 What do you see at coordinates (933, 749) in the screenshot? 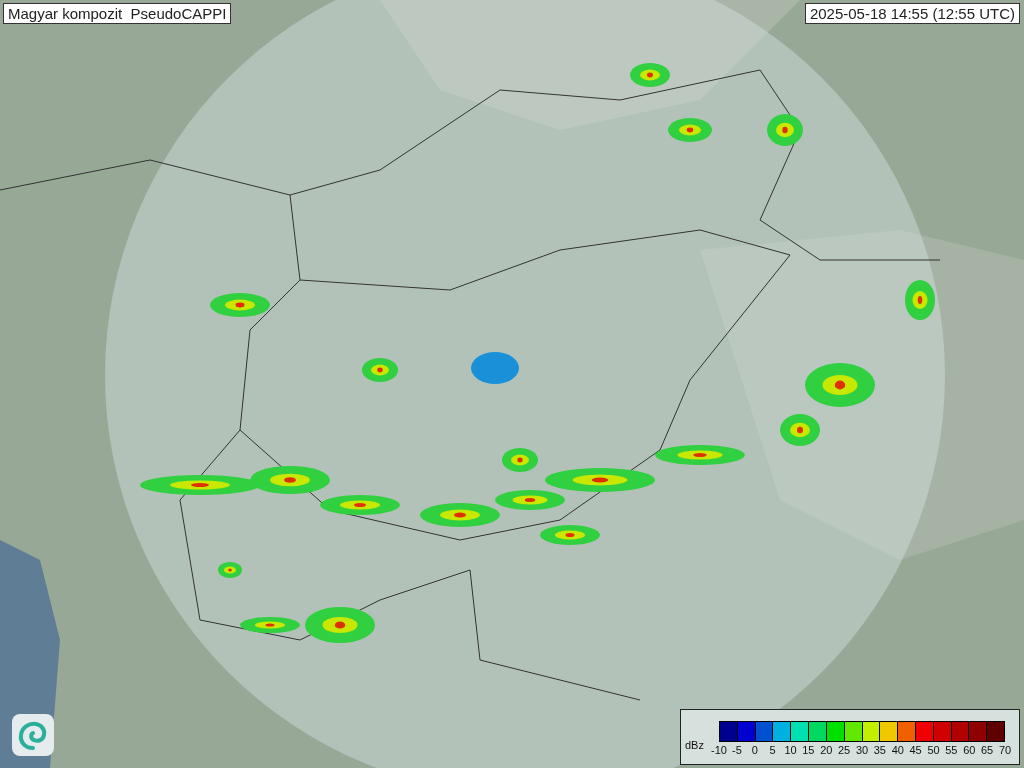
I see `scale-tick-label: 50` at bounding box center [933, 749].